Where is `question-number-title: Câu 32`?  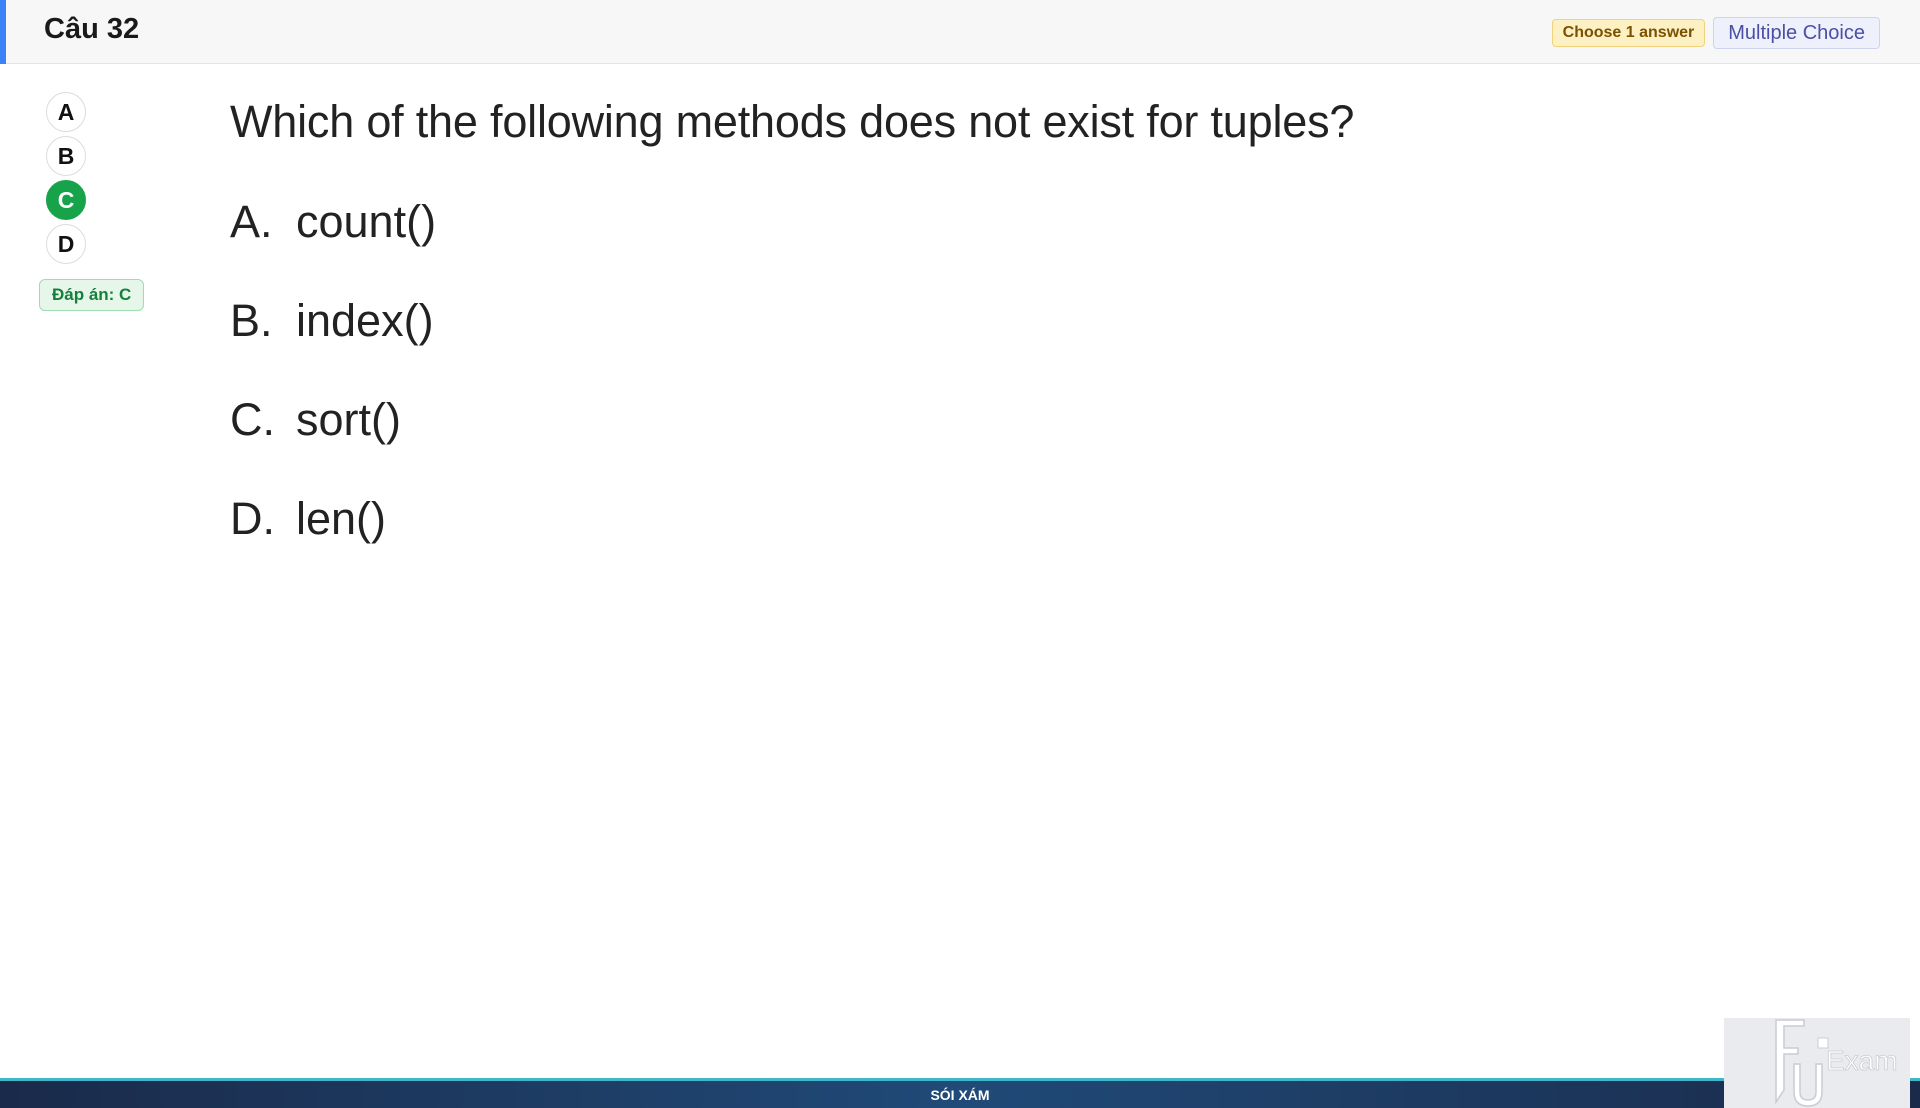
question-number-title: Câu 32 is located at coordinates (92, 29).